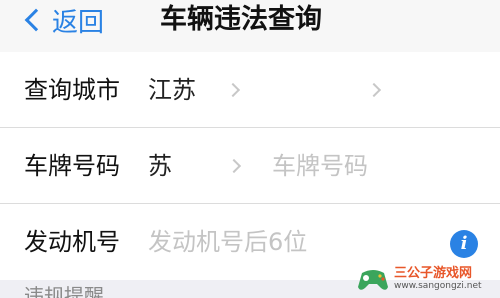 The width and height of the screenshot is (500, 298). Describe the element at coordinates (433, 273) in the screenshot. I see `watermark-name: 三公子游戏网` at that location.